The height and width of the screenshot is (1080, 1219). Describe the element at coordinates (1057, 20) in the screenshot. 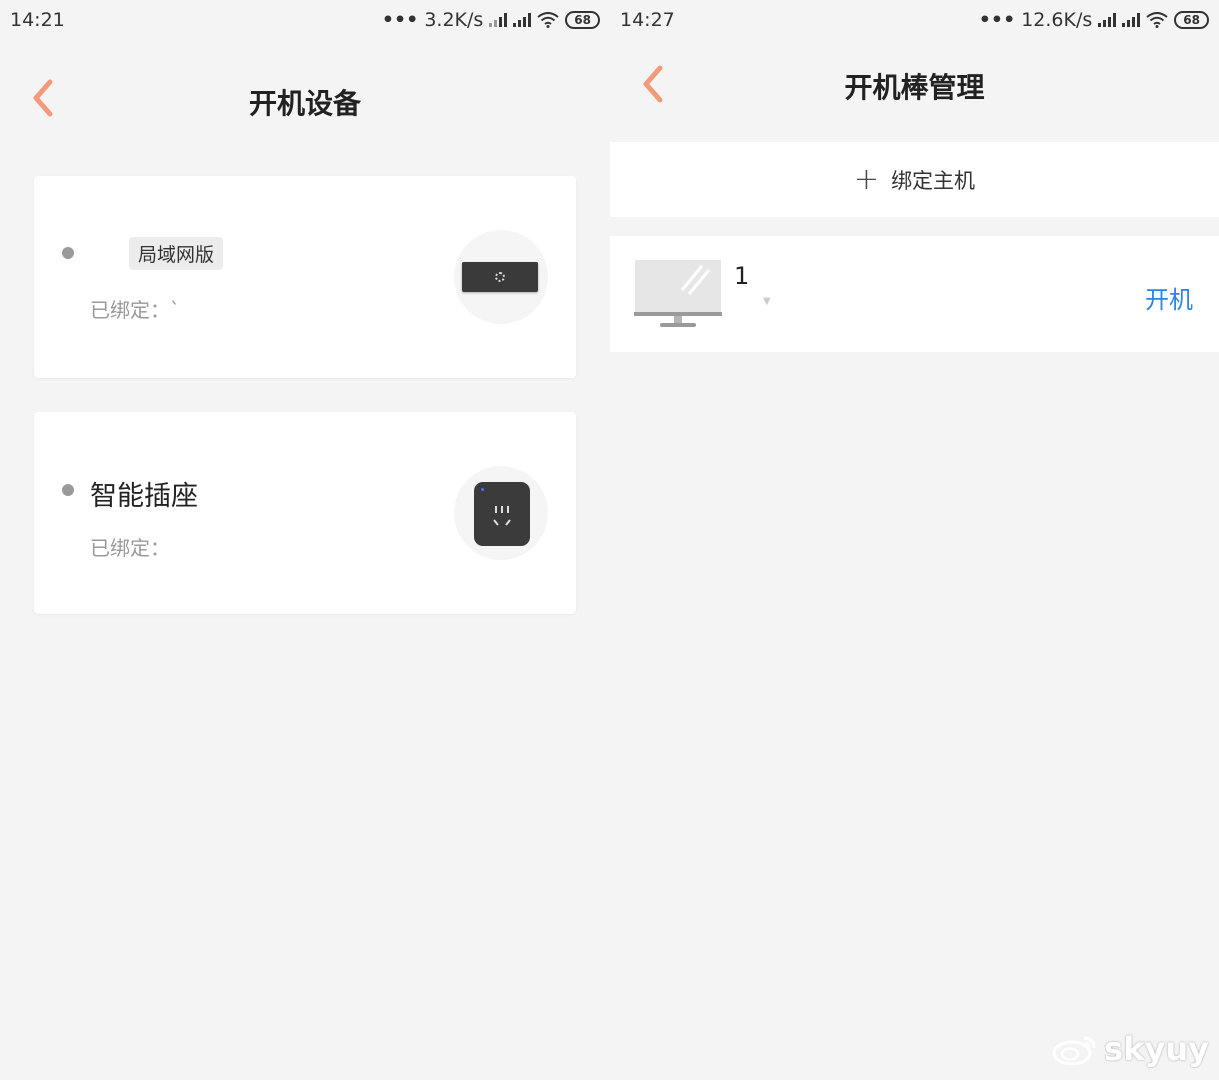

I see `network-speed: 12.6K/s` at that location.